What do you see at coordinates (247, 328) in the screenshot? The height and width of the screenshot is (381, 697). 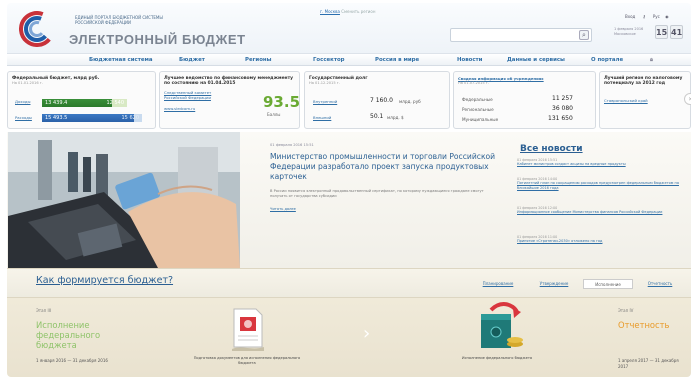 I see `document-icon` at bounding box center [247, 328].